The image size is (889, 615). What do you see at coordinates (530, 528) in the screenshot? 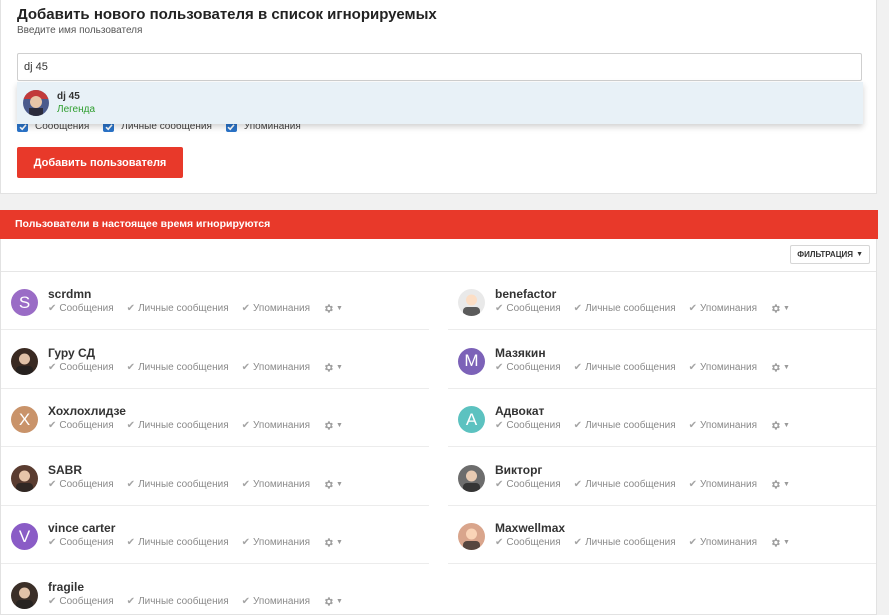
I see `user-name-link: Maxwellmax` at bounding box center [530, 528].